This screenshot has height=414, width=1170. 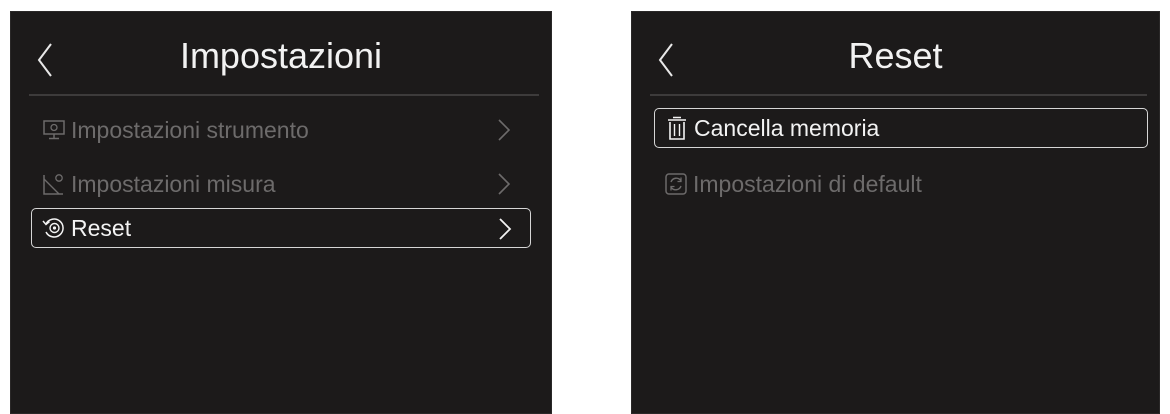 I want to click on menu-item-label: Impostazioni strumento, so click(x=190, y=129).